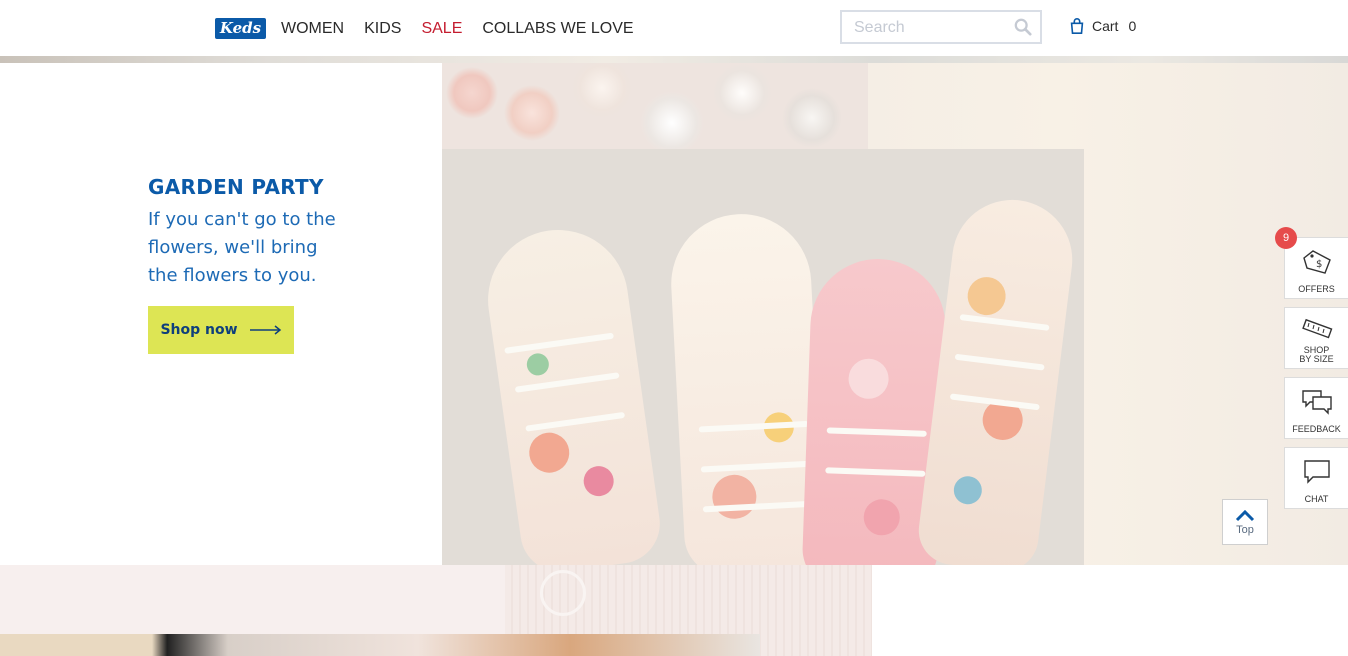  I want to click on feedback-widget: FEEDBACK, so click(1316, 408).